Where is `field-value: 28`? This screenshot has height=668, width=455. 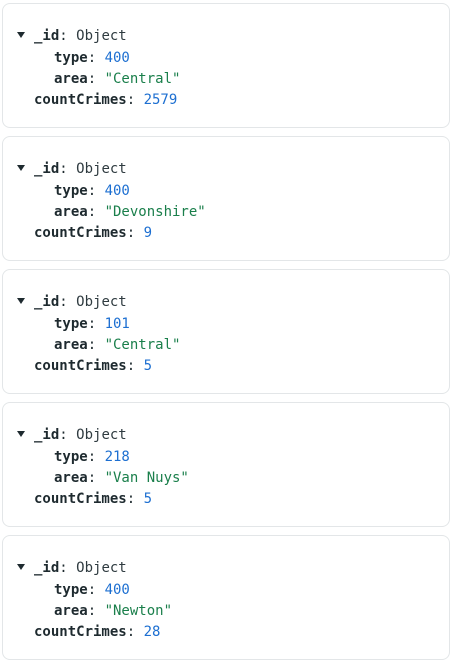 field-value: 28 is located at coordinates (152, 632).